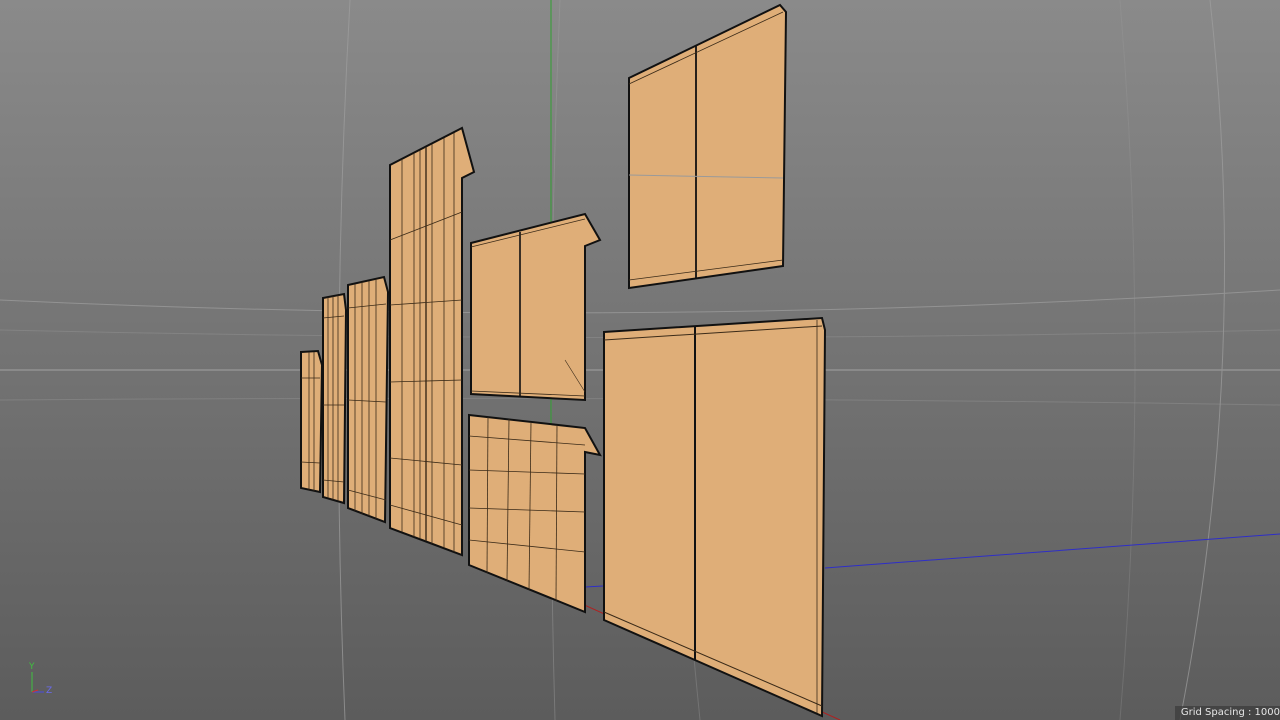 This screenshot has width=1280, height=720. I want to click on axis-y-label: Y, so click(32, 667).